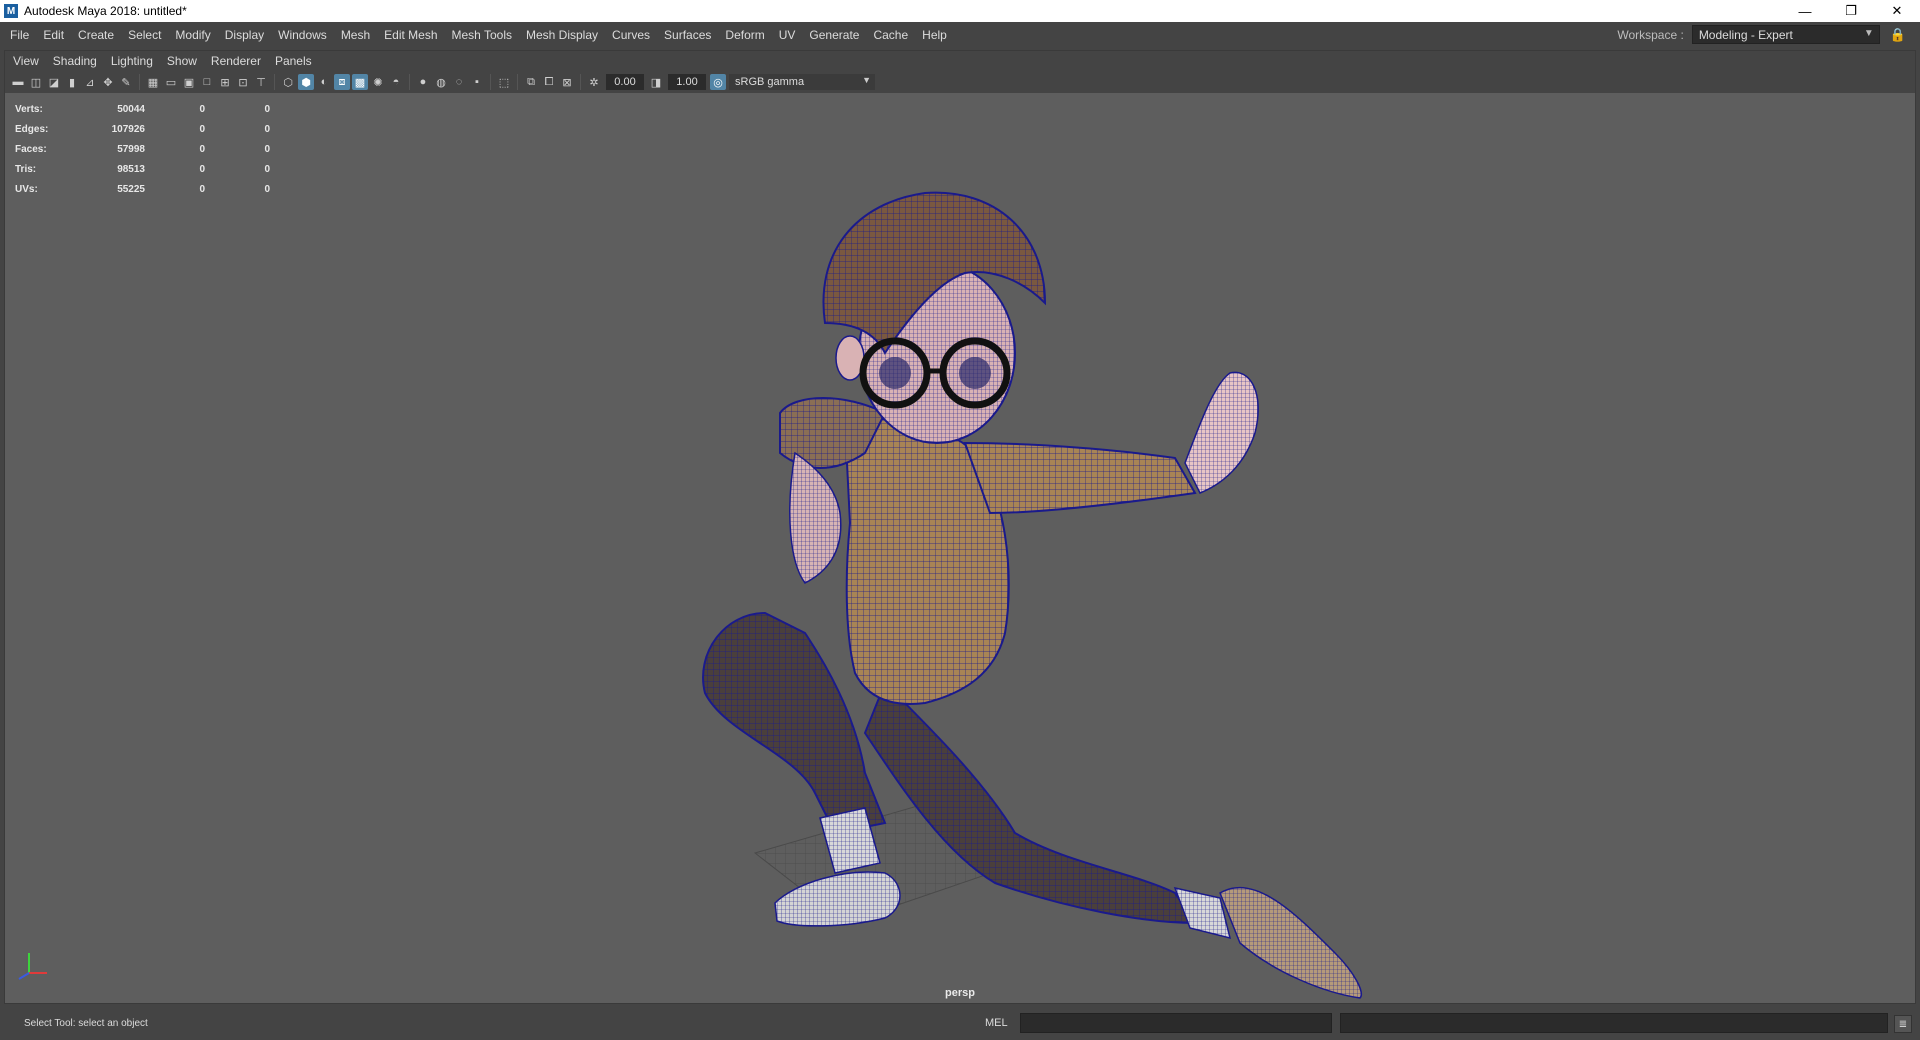  I want to click on menu-uv: UV, so click(787, 35).